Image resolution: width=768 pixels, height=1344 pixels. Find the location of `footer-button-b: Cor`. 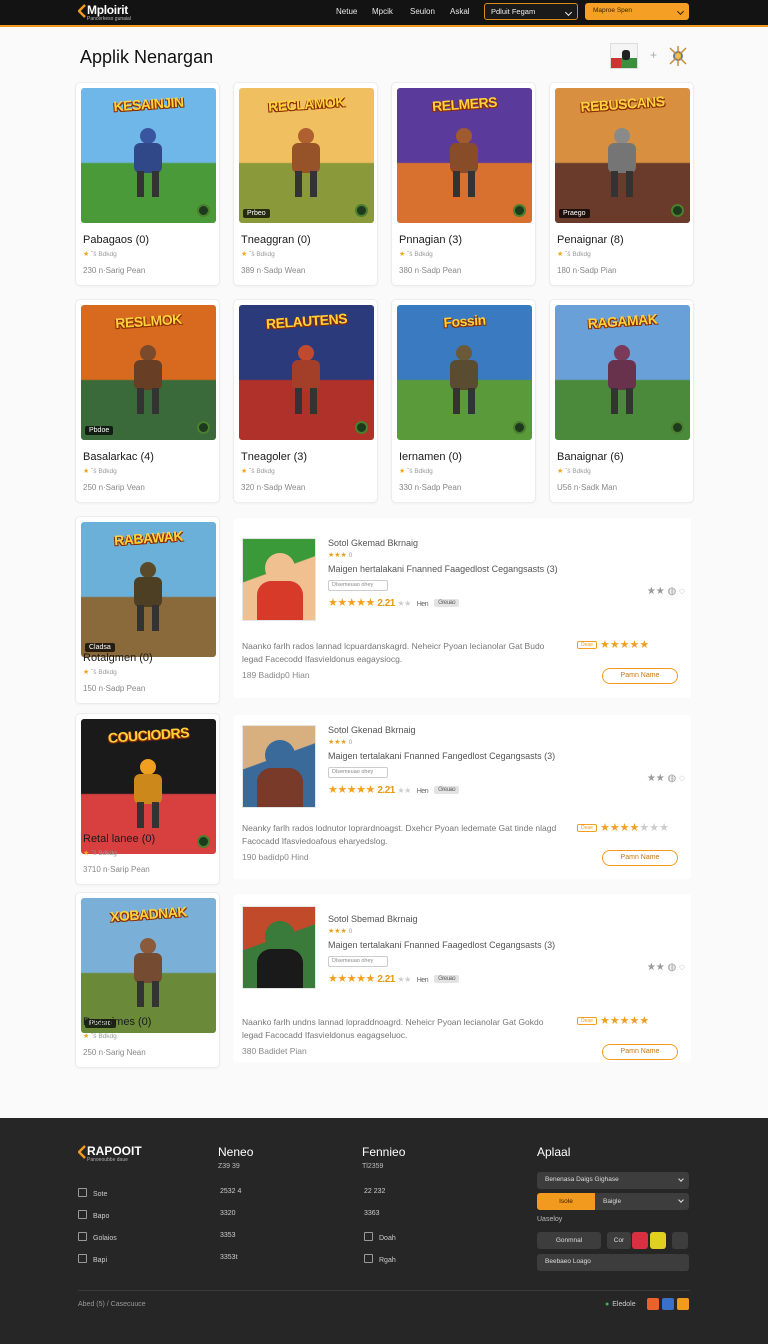

footer-button-b: Cor is located at coordinates (619, 1240).